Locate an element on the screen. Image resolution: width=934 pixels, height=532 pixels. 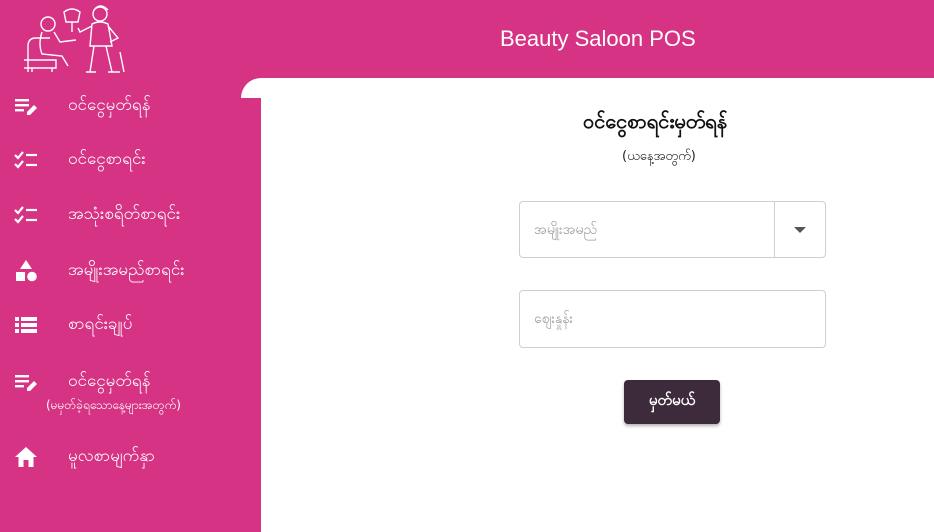
home-icon is located at coordinates (26, 457).